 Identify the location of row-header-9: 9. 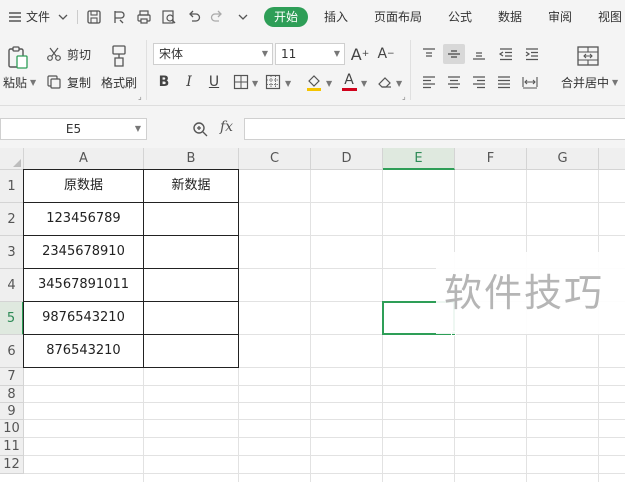
(12, 411).